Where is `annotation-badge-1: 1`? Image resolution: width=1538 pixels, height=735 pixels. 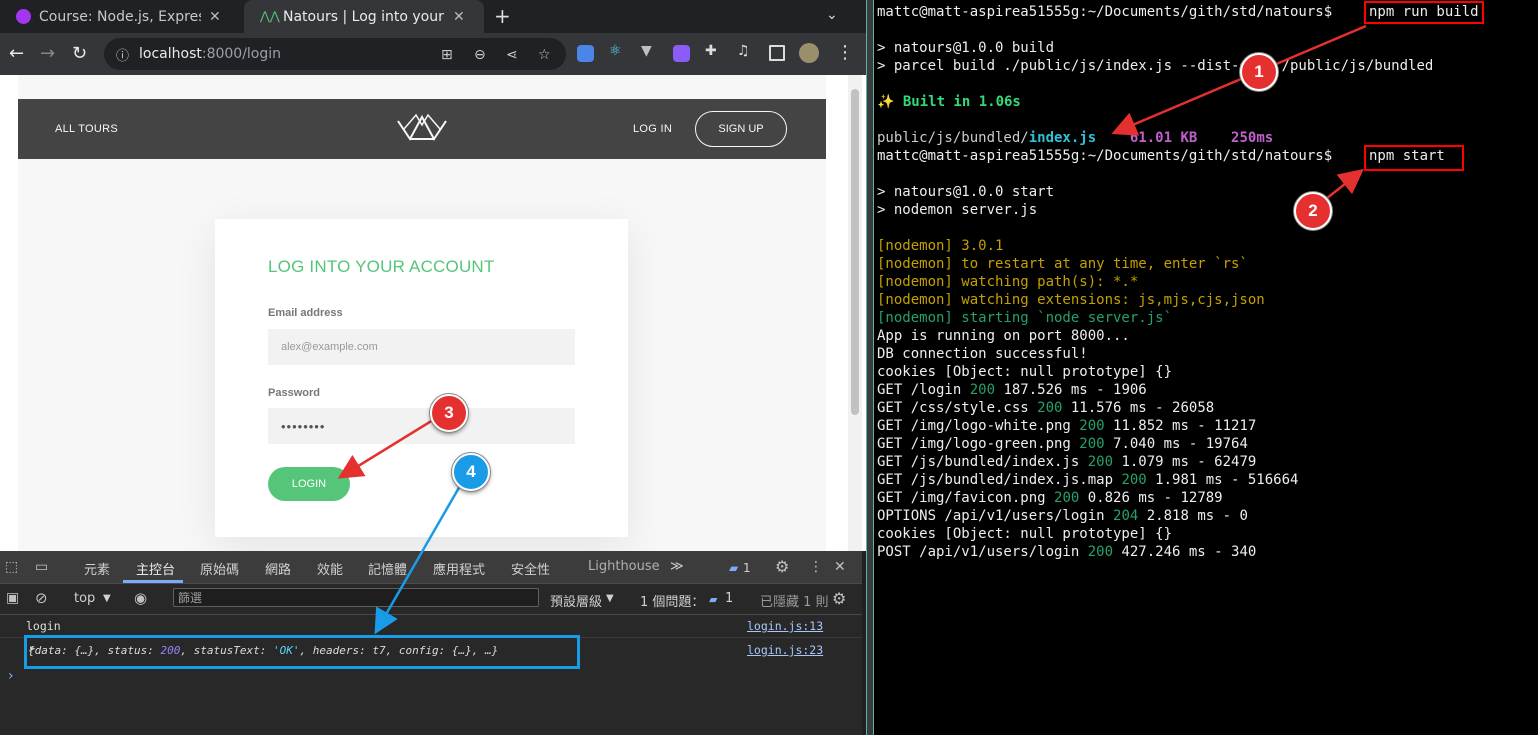
annotation-badge-1: 1 is located at coordinates (1259, 72).